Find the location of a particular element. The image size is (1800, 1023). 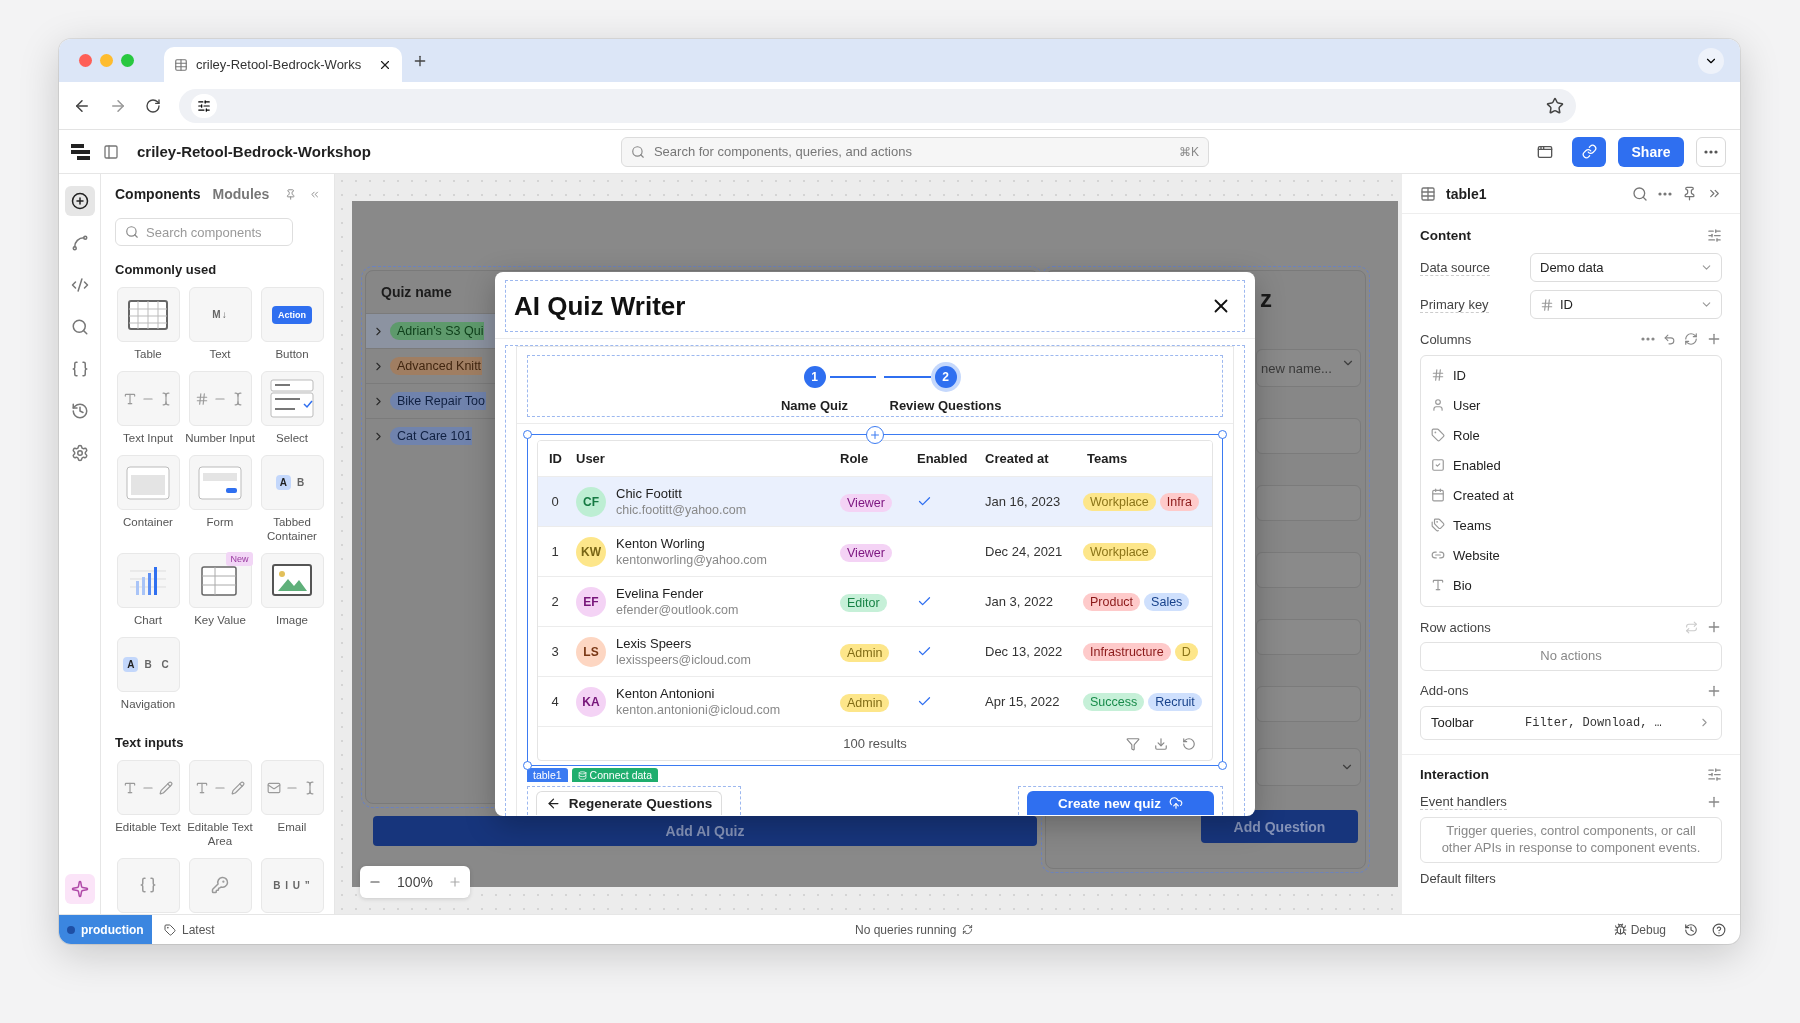

column-item: Teams is located at coordinates (1571, 525).